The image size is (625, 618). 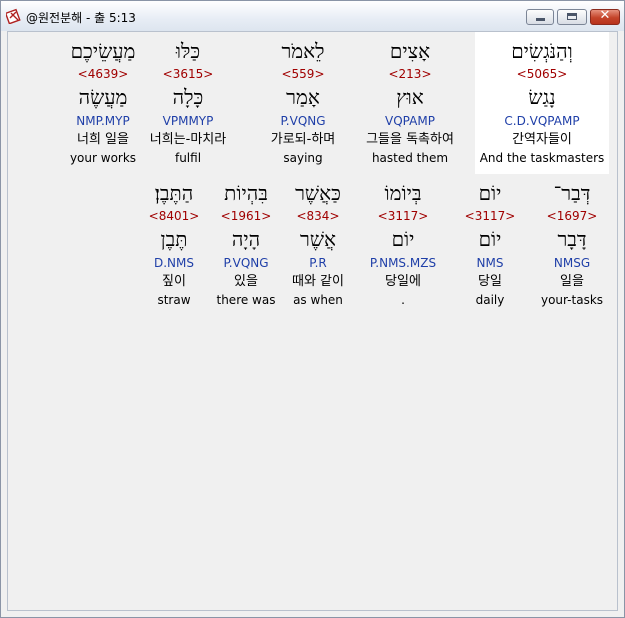 I want to click on minimize-icon, so click(x=540, y=19).